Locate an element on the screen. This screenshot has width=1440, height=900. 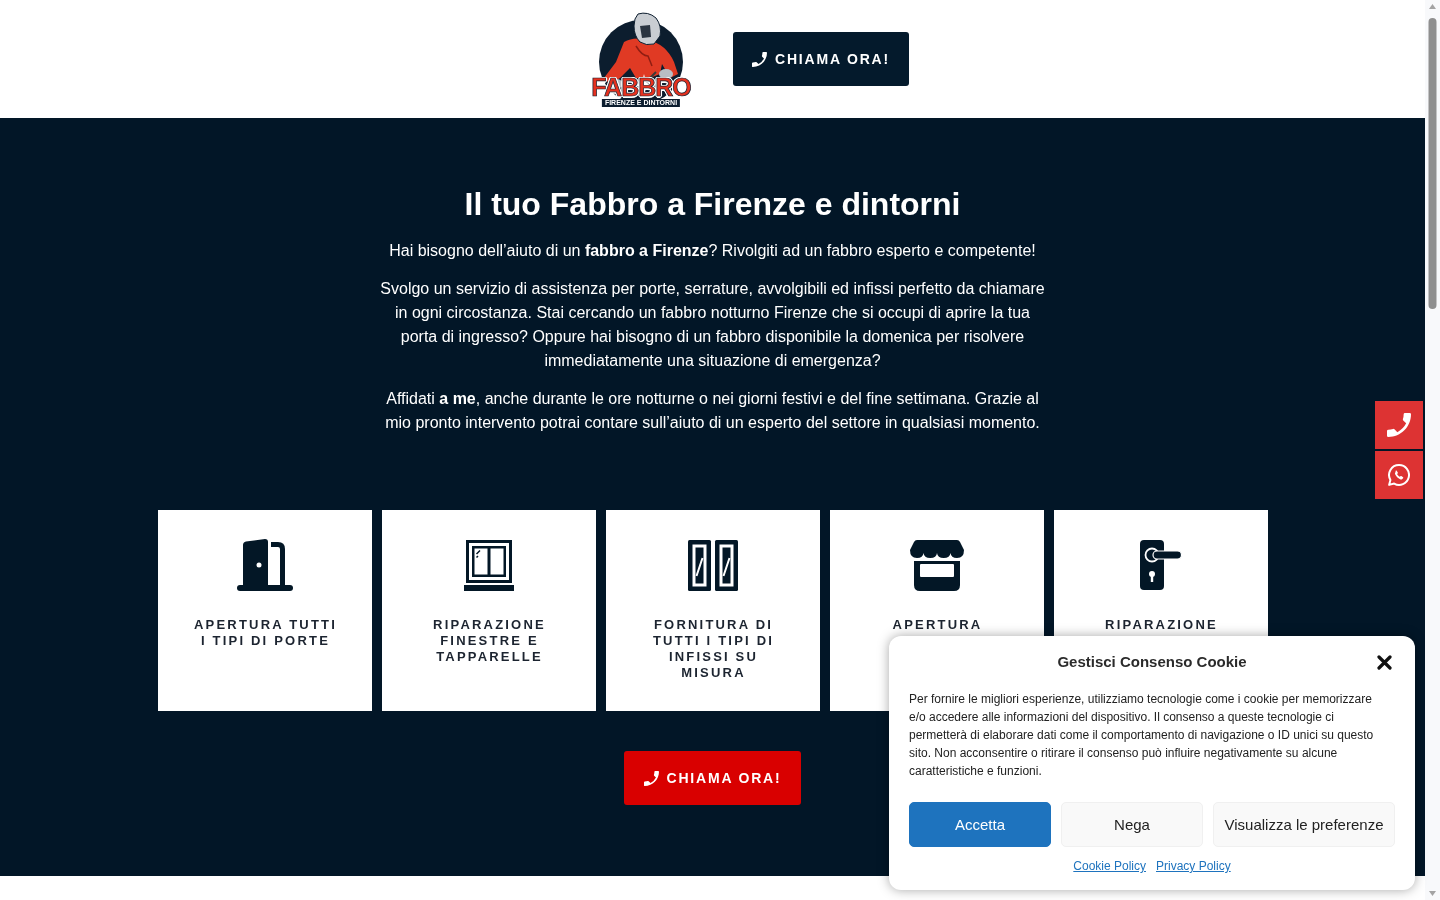
service-label: RIPARAZIONE is located at coordinates (1161, 625).